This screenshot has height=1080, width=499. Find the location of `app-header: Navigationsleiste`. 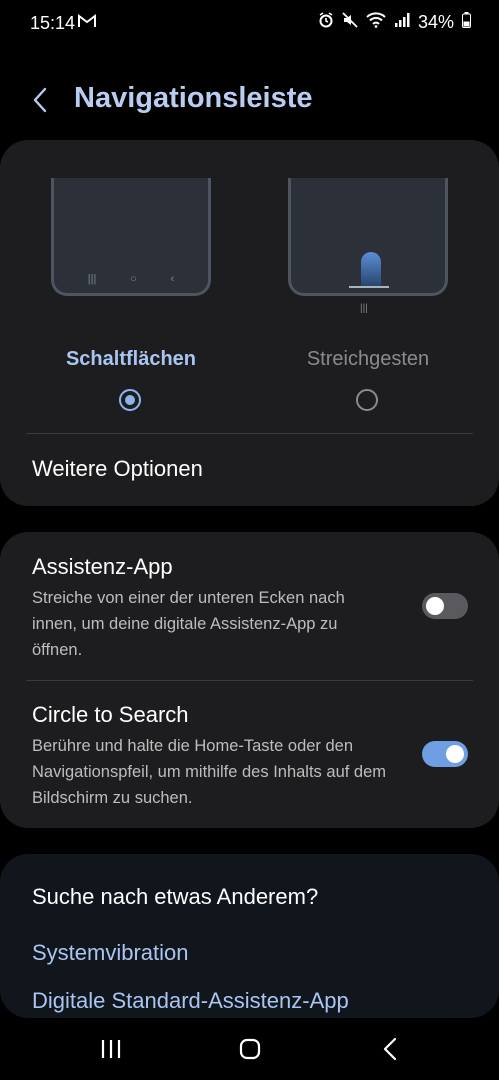

app-header: Navigationsleiste is located at coordinates (249, 100).